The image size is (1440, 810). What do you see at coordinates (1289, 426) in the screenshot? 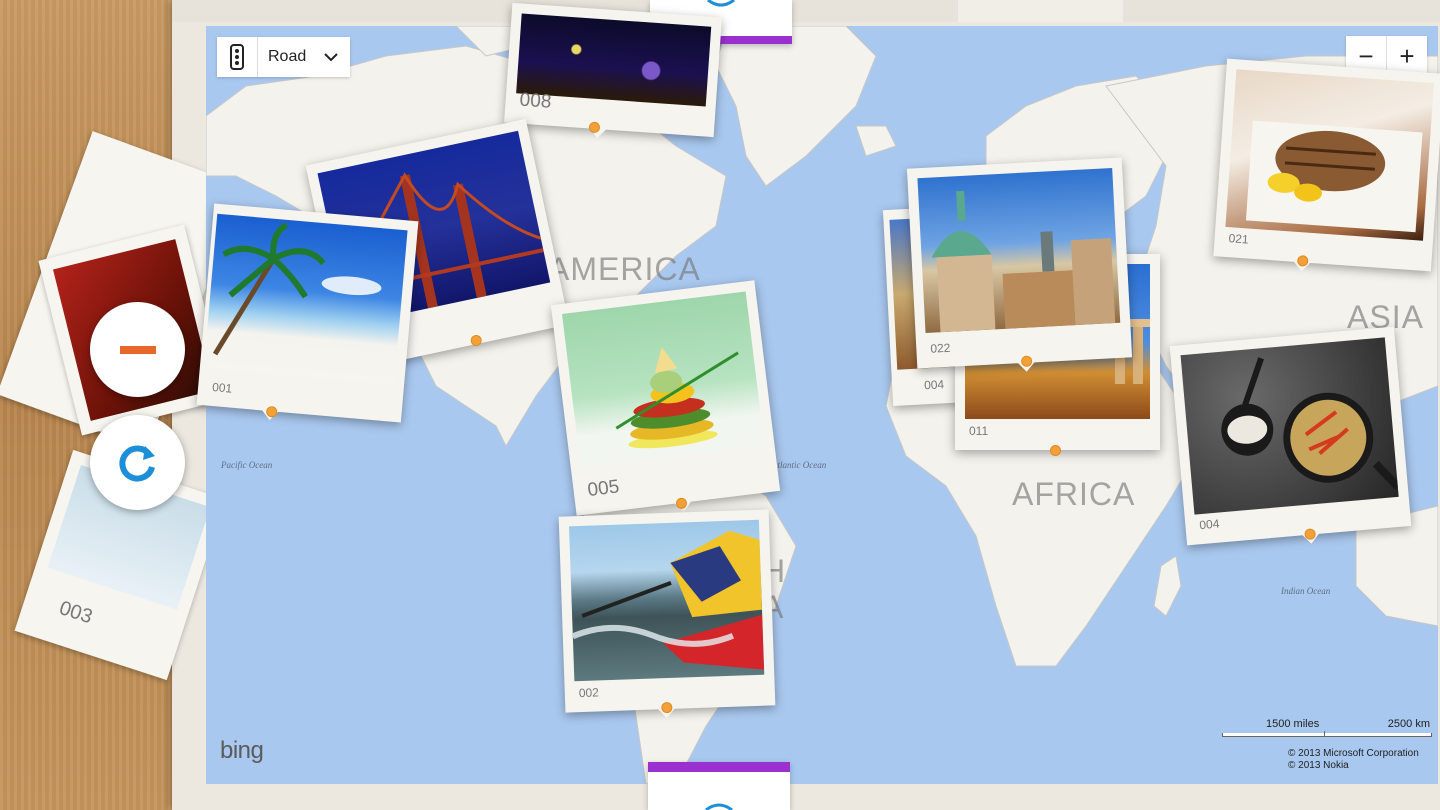
I see `photo-curry-pan` at bounding box center [1289, 426].